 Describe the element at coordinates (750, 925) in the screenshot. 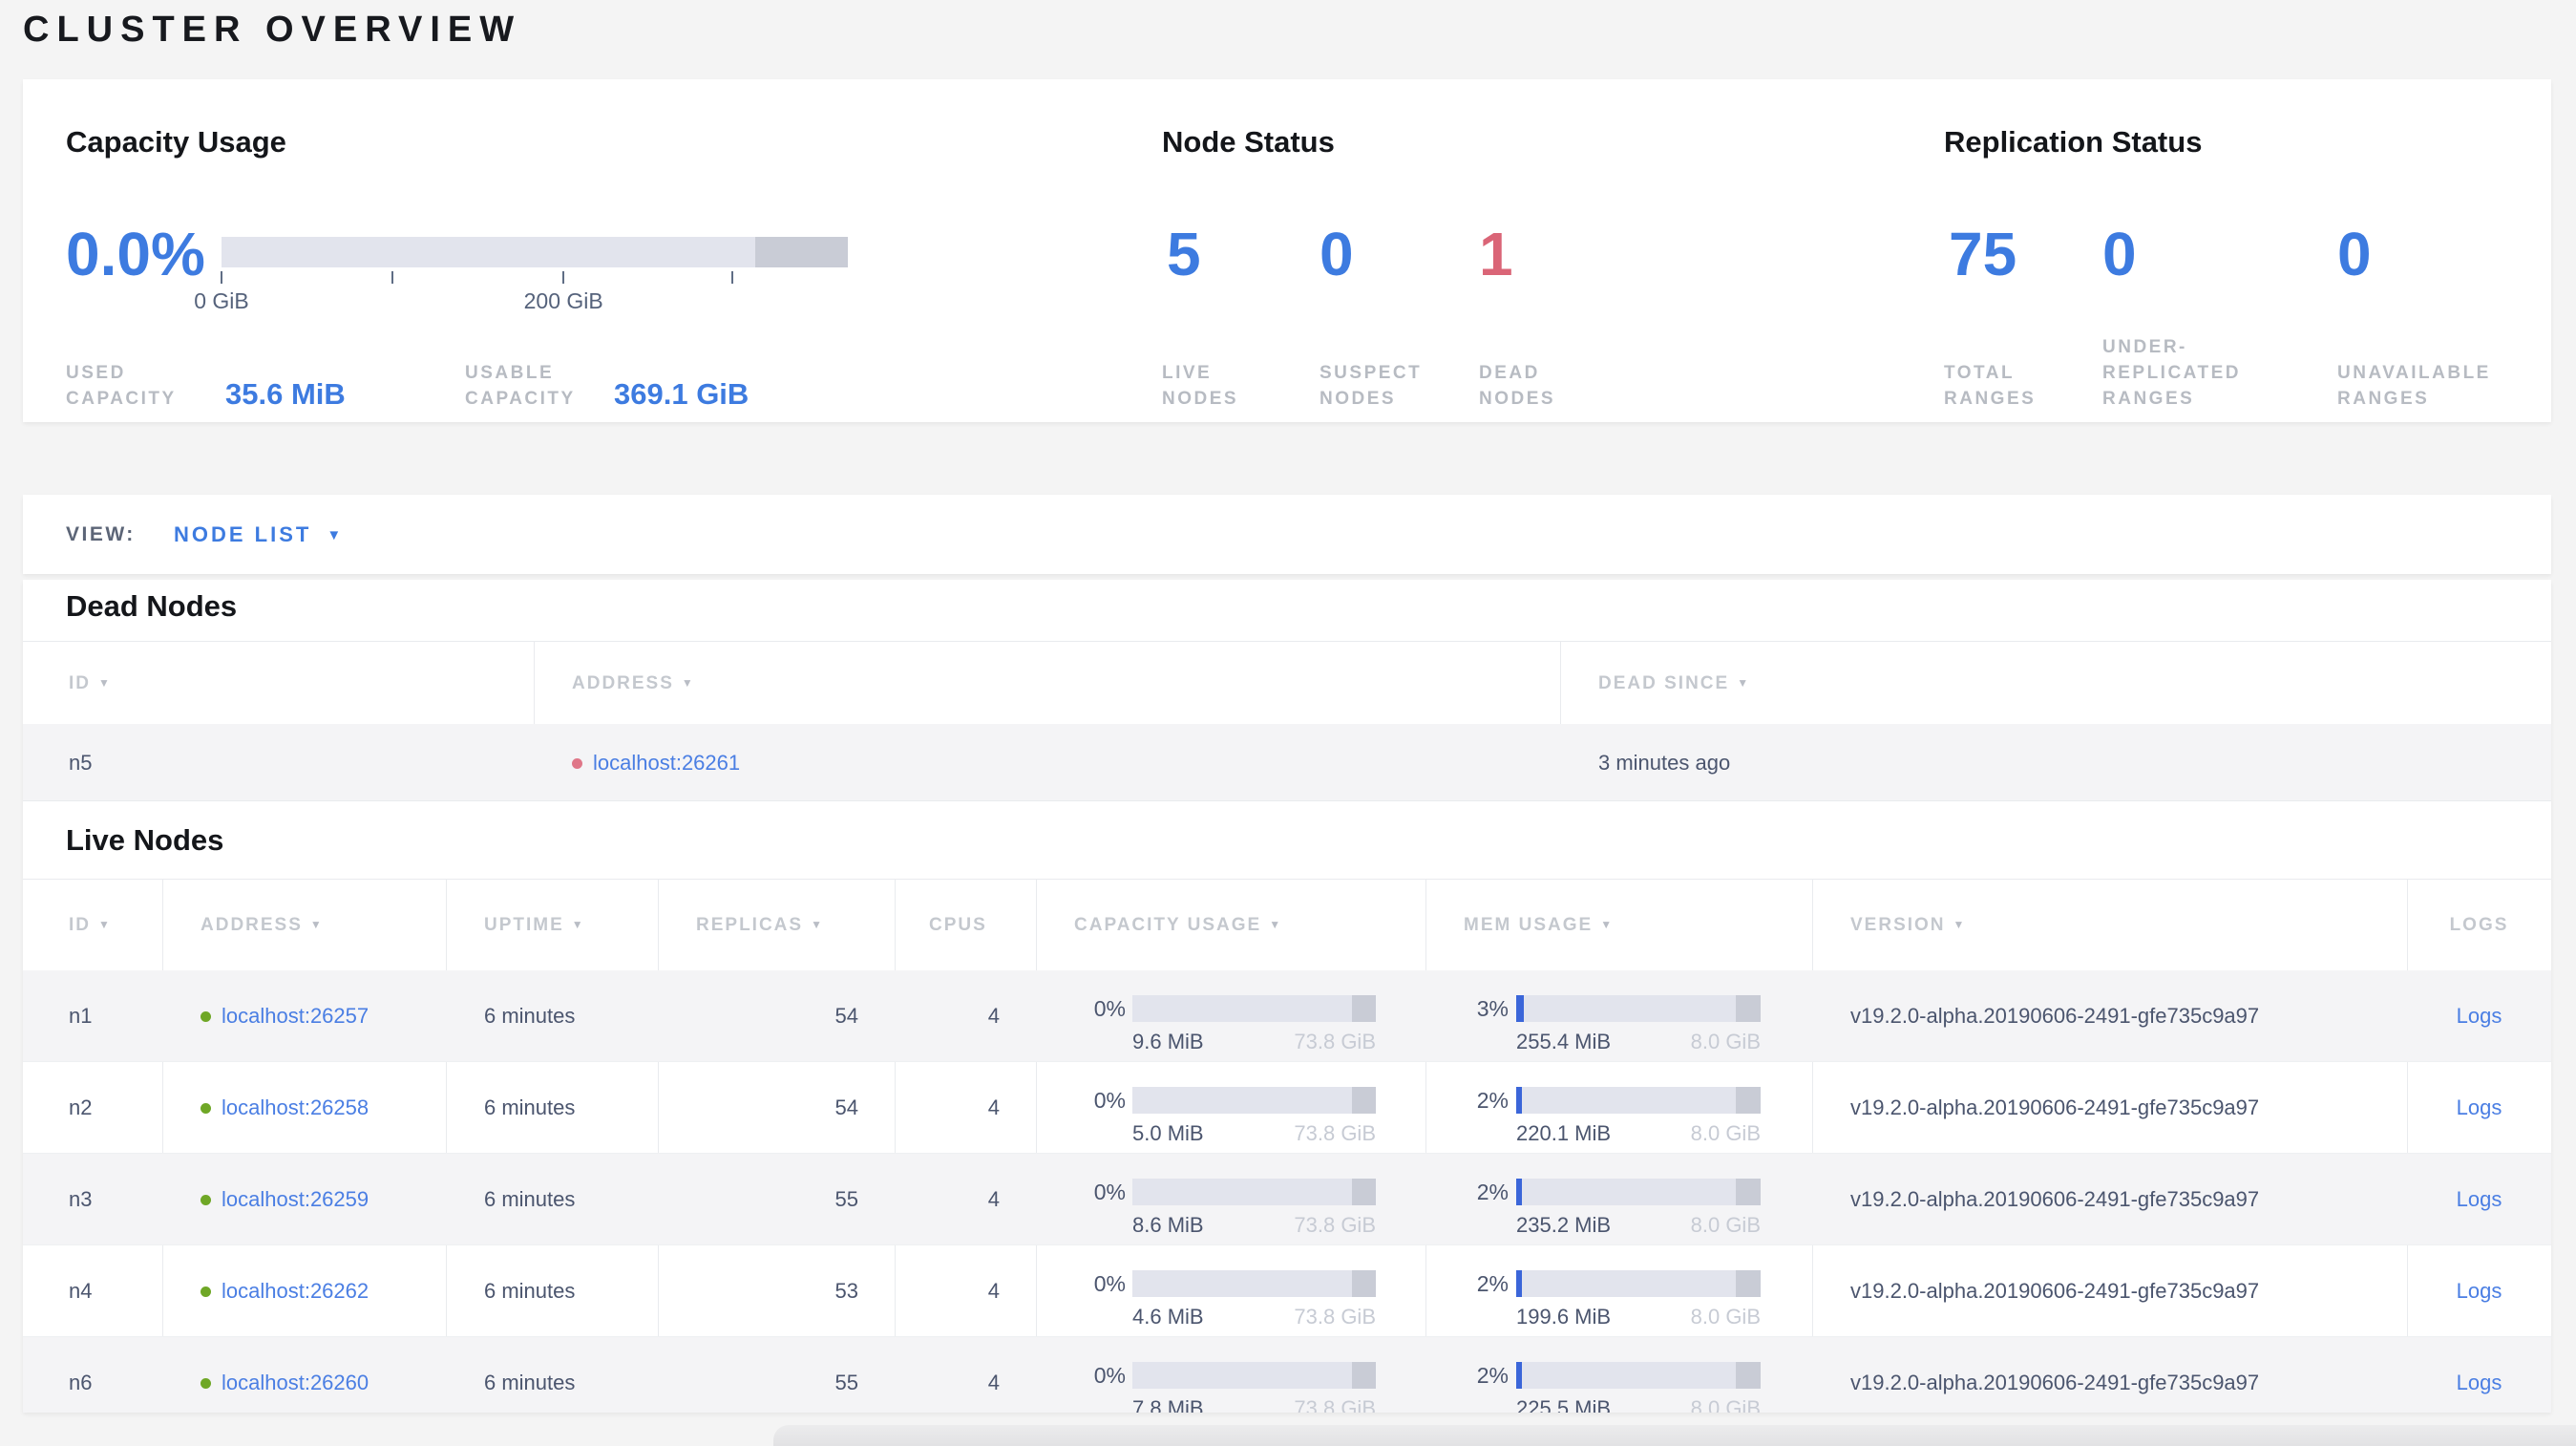

I see `column-header-label: REPLICAS` at that location.